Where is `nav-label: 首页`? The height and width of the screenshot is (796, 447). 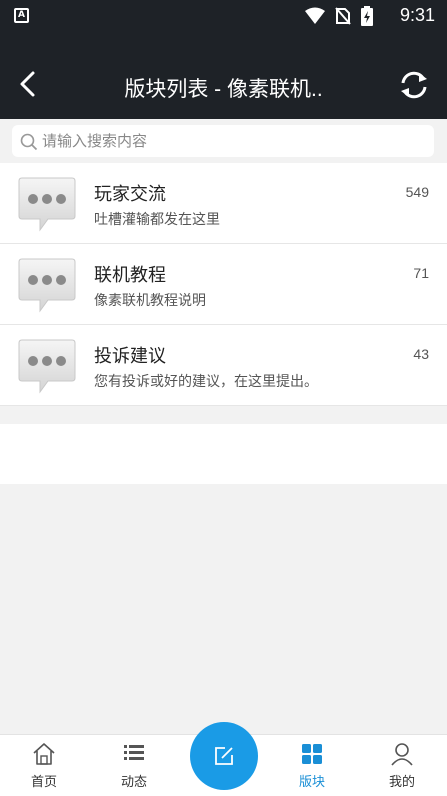 nav-label: 首页 is located at coordinates (43, 782).